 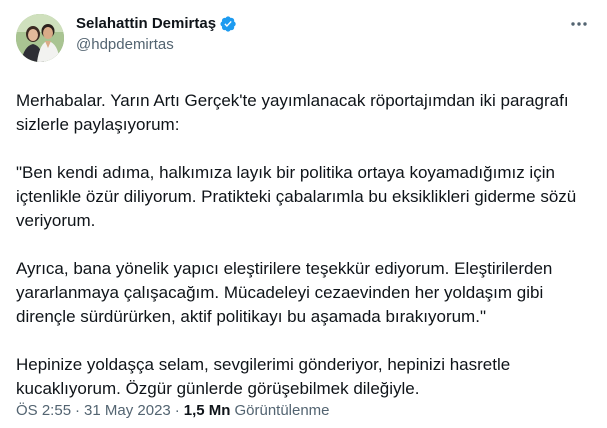 What do you see at coordinates (207, 411) in the screenshot?
I see `views-count: 1,5 Mn` at bounding box center [207, 411].